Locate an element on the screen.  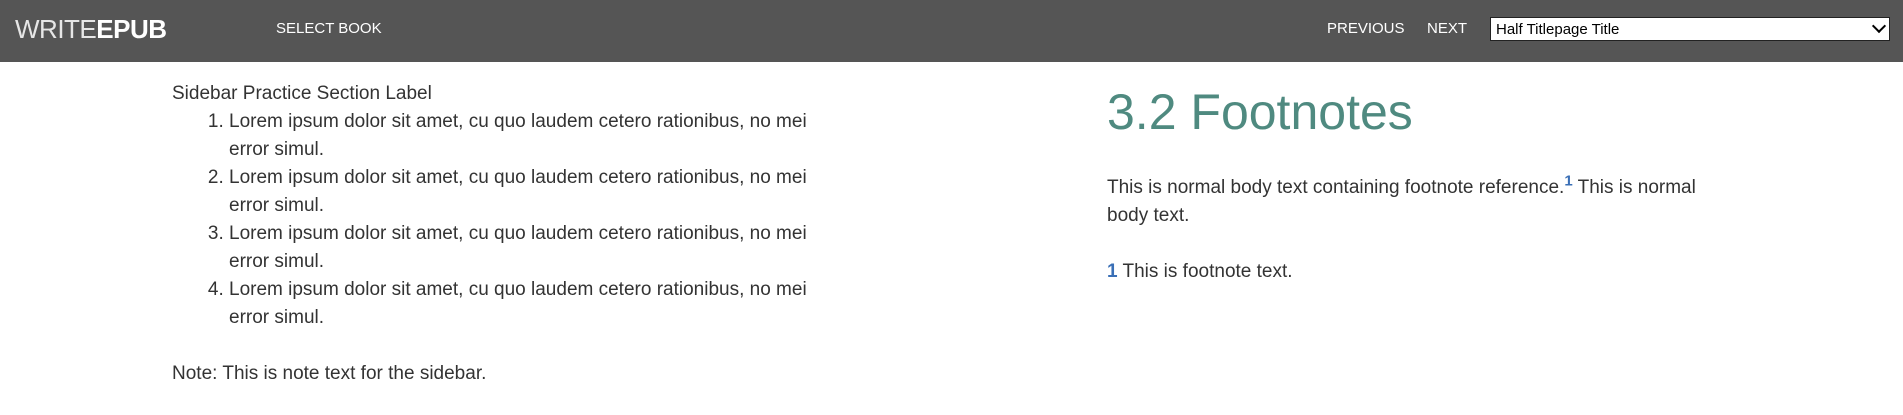
sidebar-note: Note: This is note text for the sidebar. is located at coordinates (329, 373).